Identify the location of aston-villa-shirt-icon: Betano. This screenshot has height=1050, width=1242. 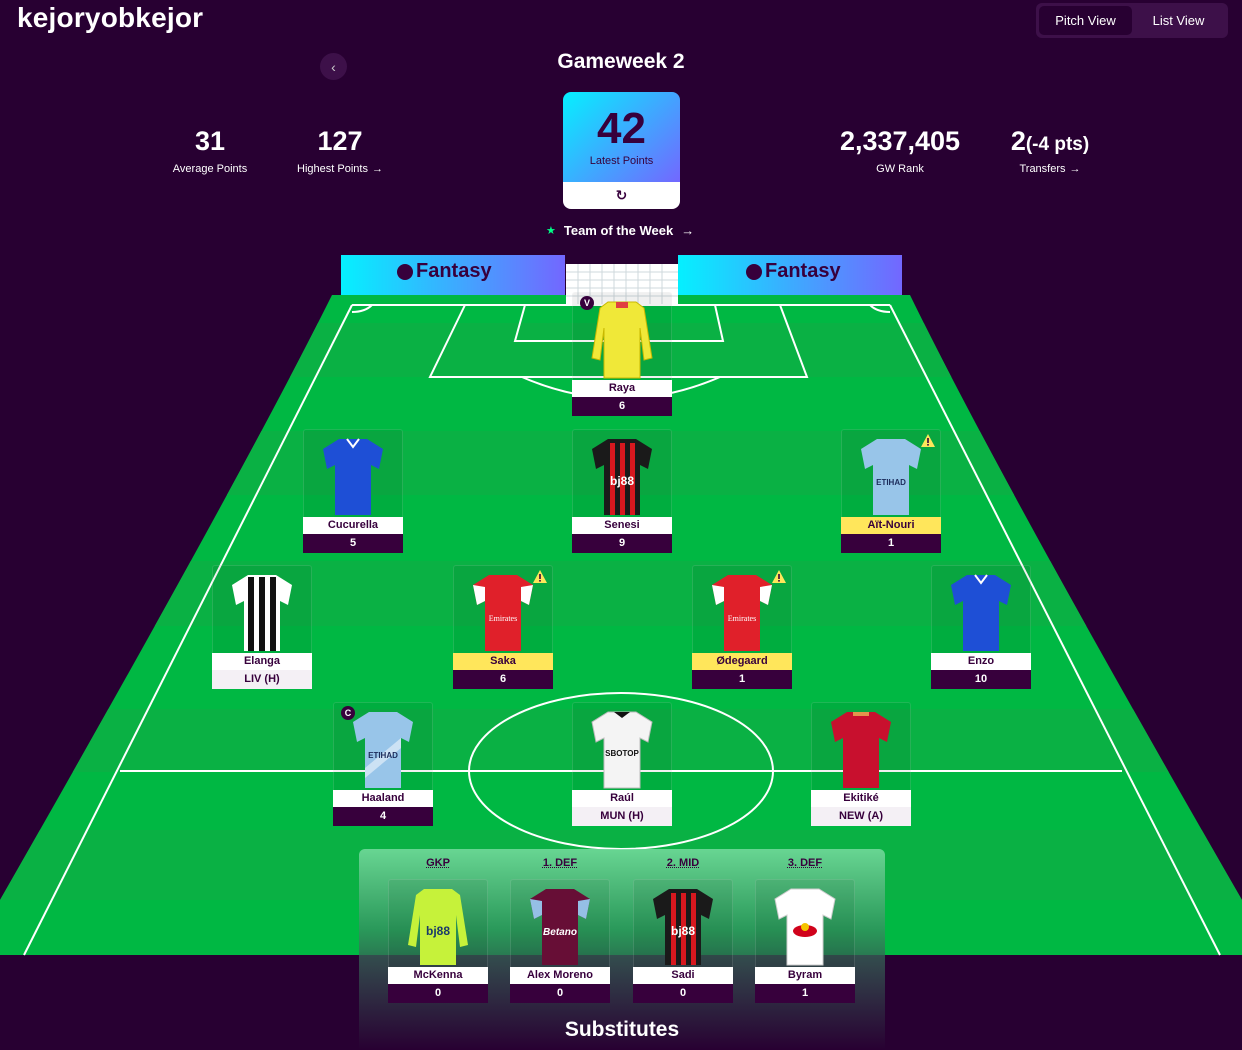
(560, 927).